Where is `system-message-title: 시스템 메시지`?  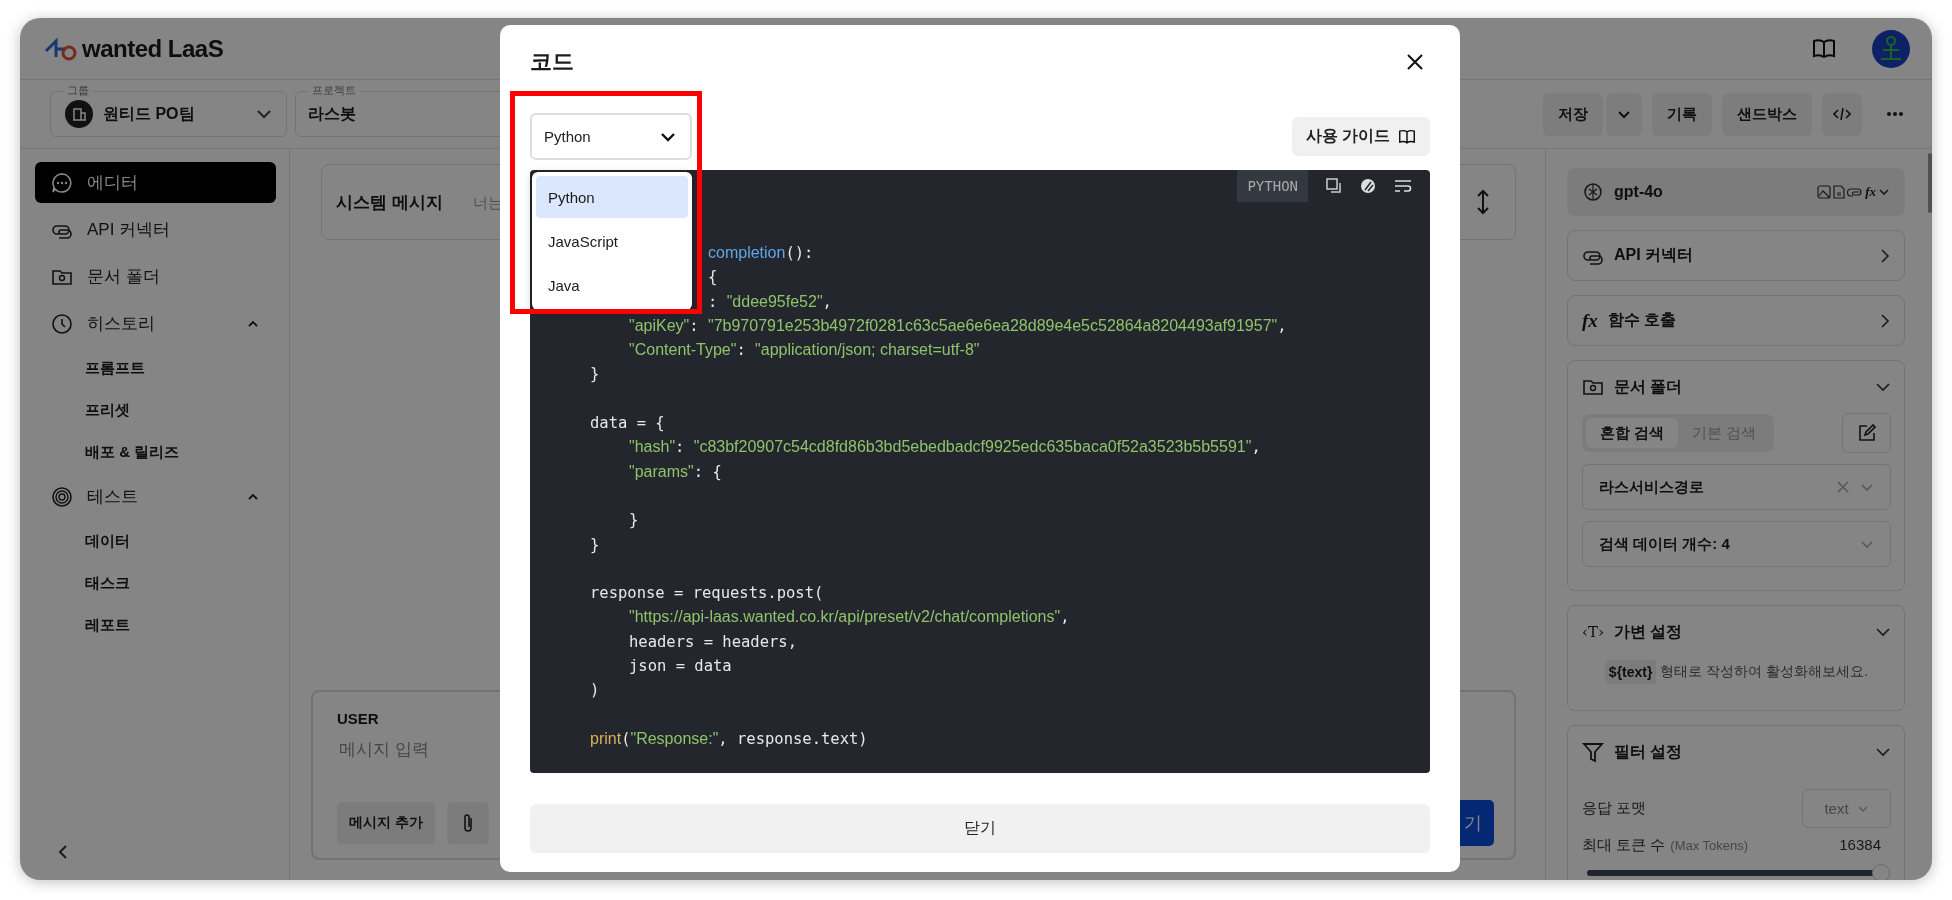 system-message-title: 시스템 메시지 is located at coordinates (389, 202).